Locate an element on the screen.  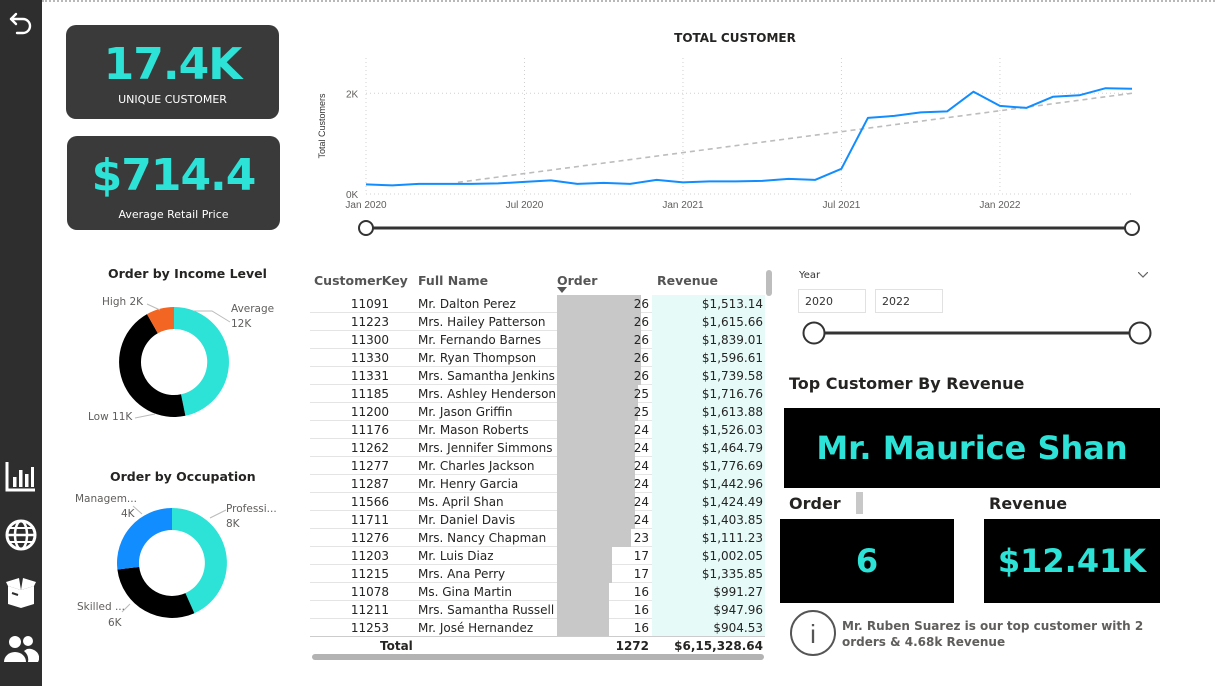
x-tick-label: Jul 2021 is located at coordinates (842, 205).